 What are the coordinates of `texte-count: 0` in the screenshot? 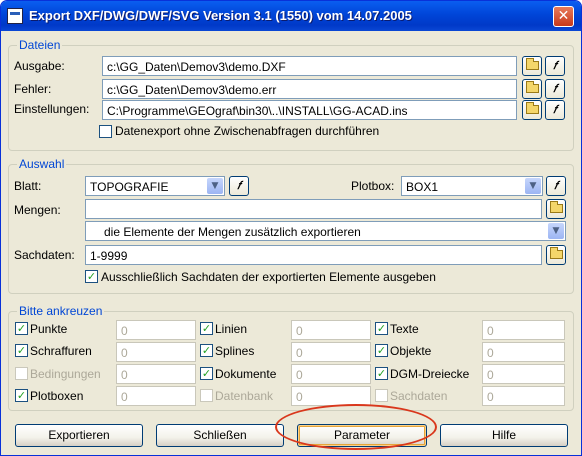 It's located at (523, 330).